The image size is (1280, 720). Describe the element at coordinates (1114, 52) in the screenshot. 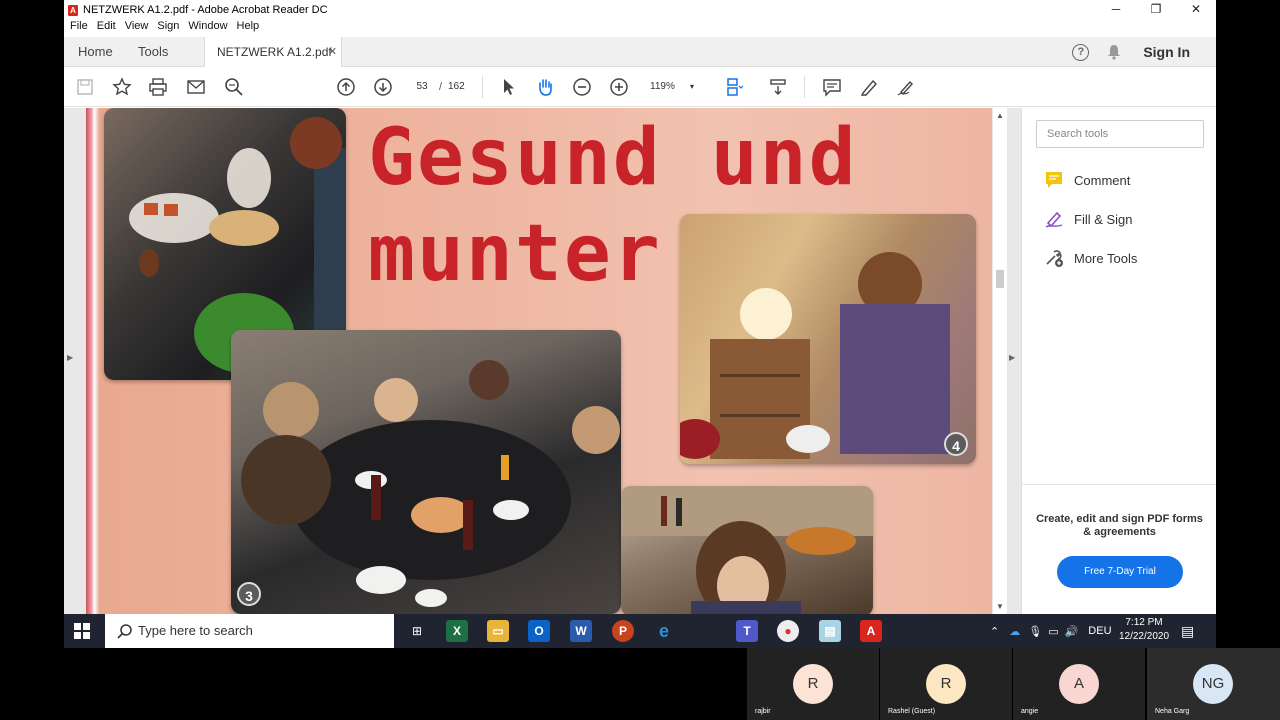

I see `bell-icon` at that location.